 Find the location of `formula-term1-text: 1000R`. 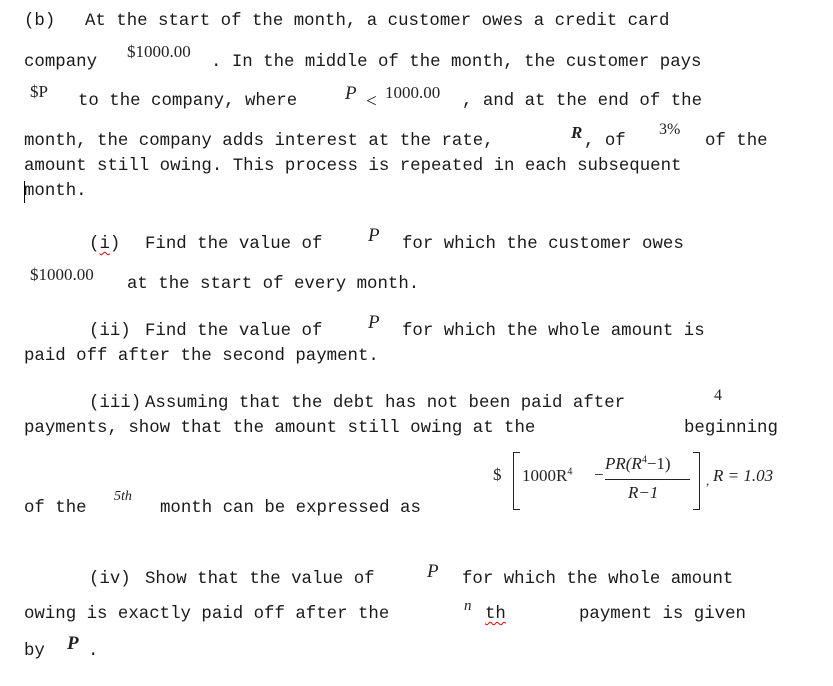

formula-term1-text: 1000R is located at coordinates (545, 475).